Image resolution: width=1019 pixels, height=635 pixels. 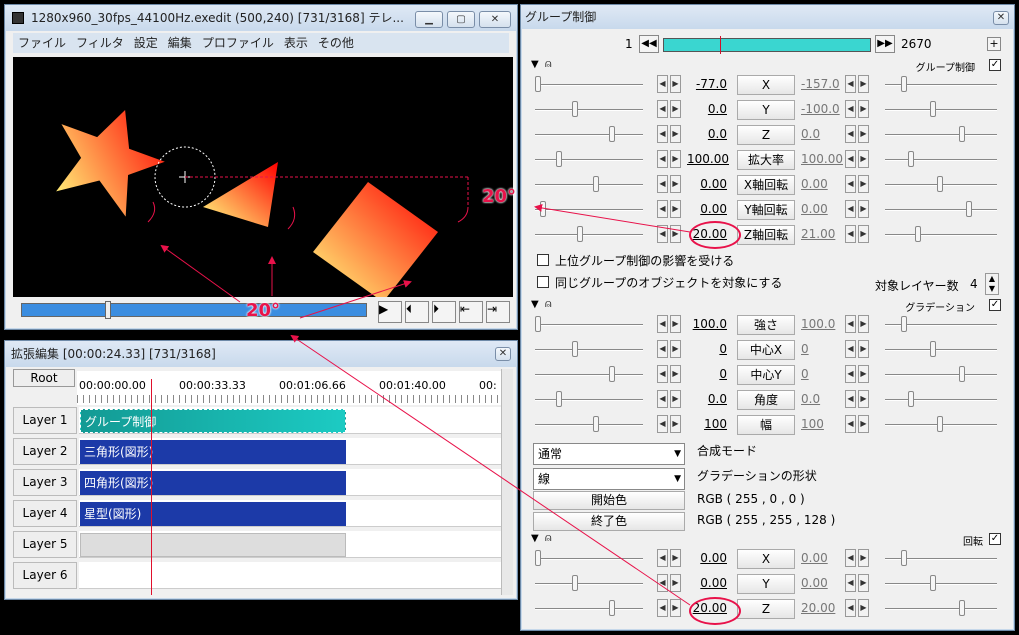 I want to click on angle-annotation-2: 20°, so click(x=263, y=310).